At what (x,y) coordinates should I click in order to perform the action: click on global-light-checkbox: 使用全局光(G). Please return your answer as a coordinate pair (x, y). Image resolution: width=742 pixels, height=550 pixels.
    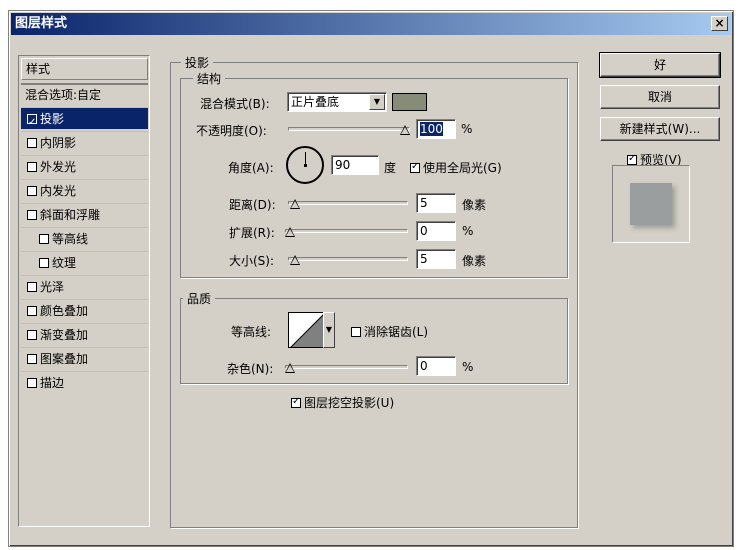
    Looking at the image, I should click on (456, 167).